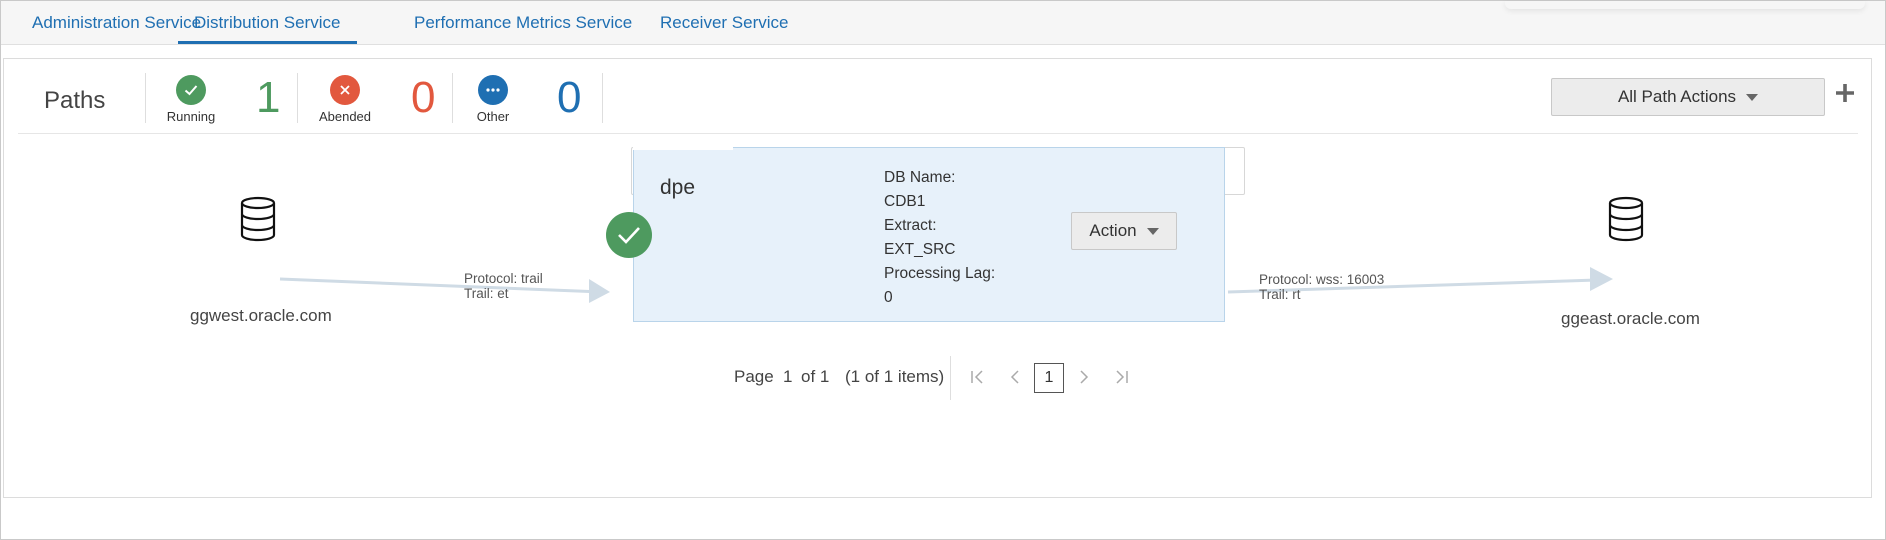 Image resolution: width=1886 pixels, height=540 pixels. What do you see at coordinates (754, 376) in the screenshot?
I see `page-label: Page` at bounding box center [754, 376].